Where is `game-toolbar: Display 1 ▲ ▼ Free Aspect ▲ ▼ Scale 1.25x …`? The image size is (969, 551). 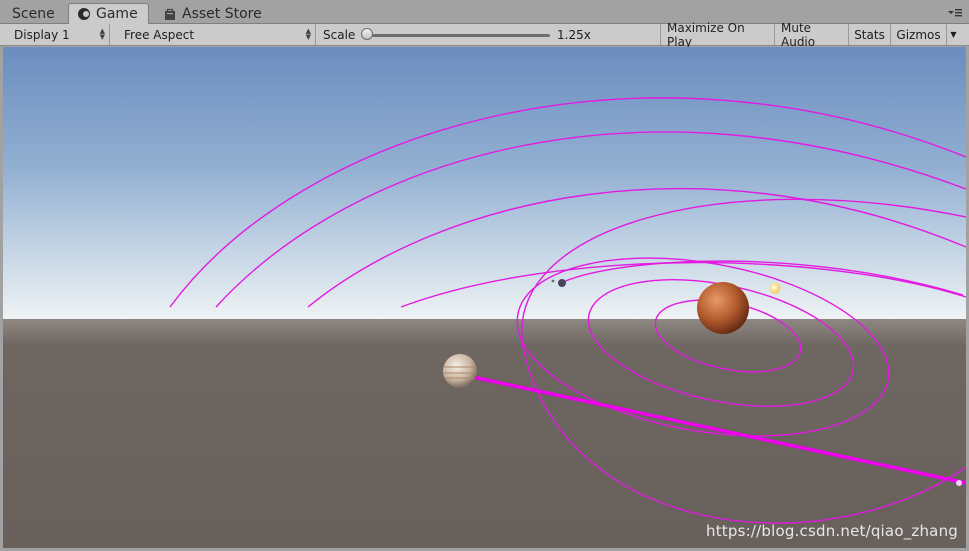
game-toolbar: Display 1 ▲ ▼ Free Aspect ▲ ▼ Scale 1.25x … is located at coordinates (484, 35).